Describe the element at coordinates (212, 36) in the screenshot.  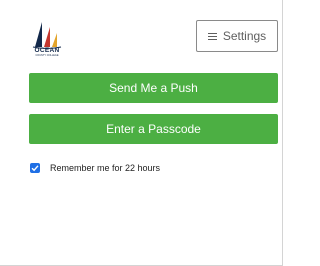
I see `menu-icon` at that location.